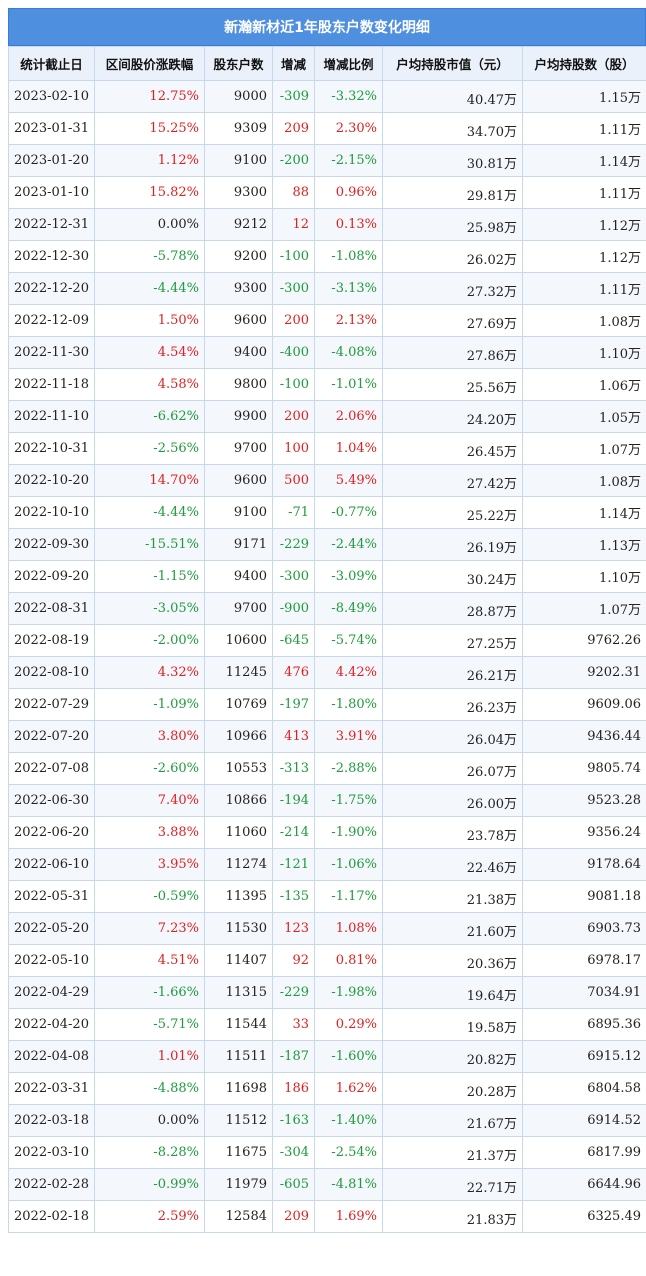  Describe the element at coordinates (149, 1056) in the screenshot. I see `row-price-change: 1.01%` at that location.